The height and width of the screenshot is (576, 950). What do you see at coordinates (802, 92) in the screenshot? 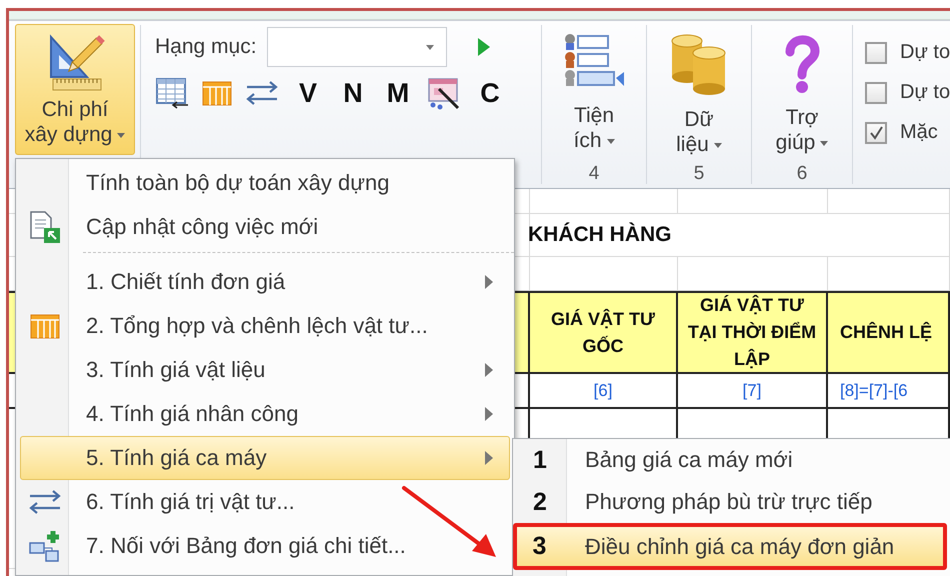
I see `help-button: Trợ giúp` at bounding box center [802, 92].